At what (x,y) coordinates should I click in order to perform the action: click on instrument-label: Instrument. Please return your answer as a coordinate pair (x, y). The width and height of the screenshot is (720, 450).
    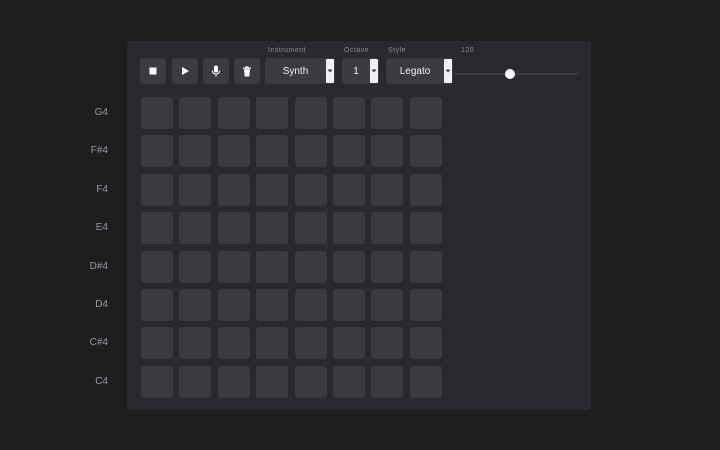
    Looking at the image, I should click on (287, 50).